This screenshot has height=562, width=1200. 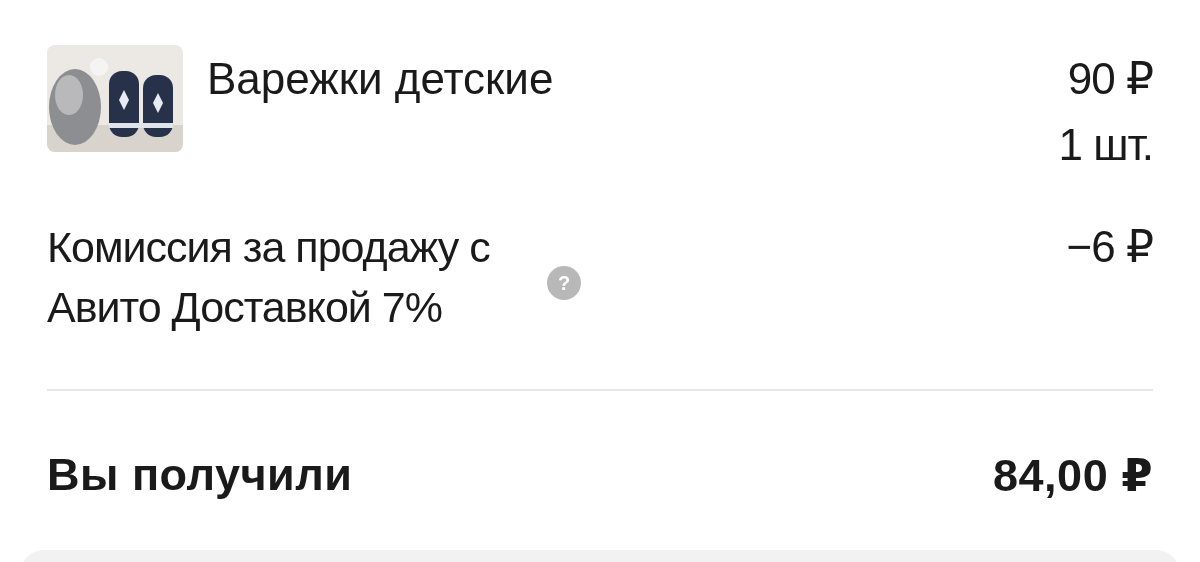 I want to click on item-title: Варежки детские, so click(x=381, y=79).